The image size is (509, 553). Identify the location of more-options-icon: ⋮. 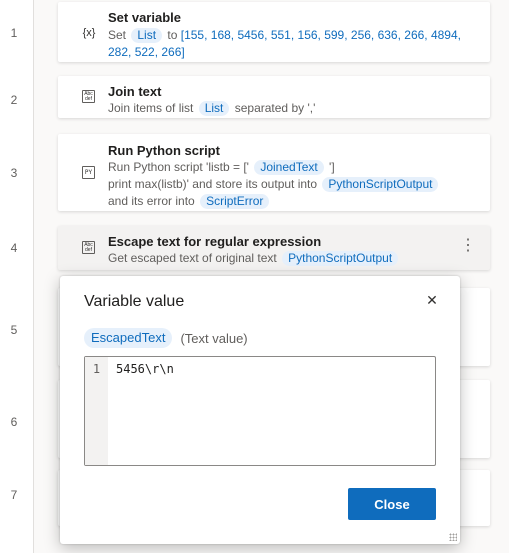
(468, 246).